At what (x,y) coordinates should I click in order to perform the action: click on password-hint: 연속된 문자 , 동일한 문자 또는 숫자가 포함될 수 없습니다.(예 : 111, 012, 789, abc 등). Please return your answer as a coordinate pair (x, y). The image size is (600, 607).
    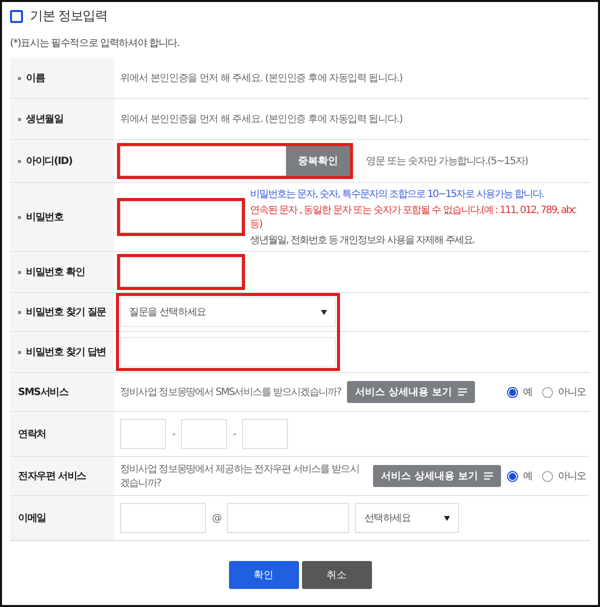
    Looking at the image, I should click on (414, 217).